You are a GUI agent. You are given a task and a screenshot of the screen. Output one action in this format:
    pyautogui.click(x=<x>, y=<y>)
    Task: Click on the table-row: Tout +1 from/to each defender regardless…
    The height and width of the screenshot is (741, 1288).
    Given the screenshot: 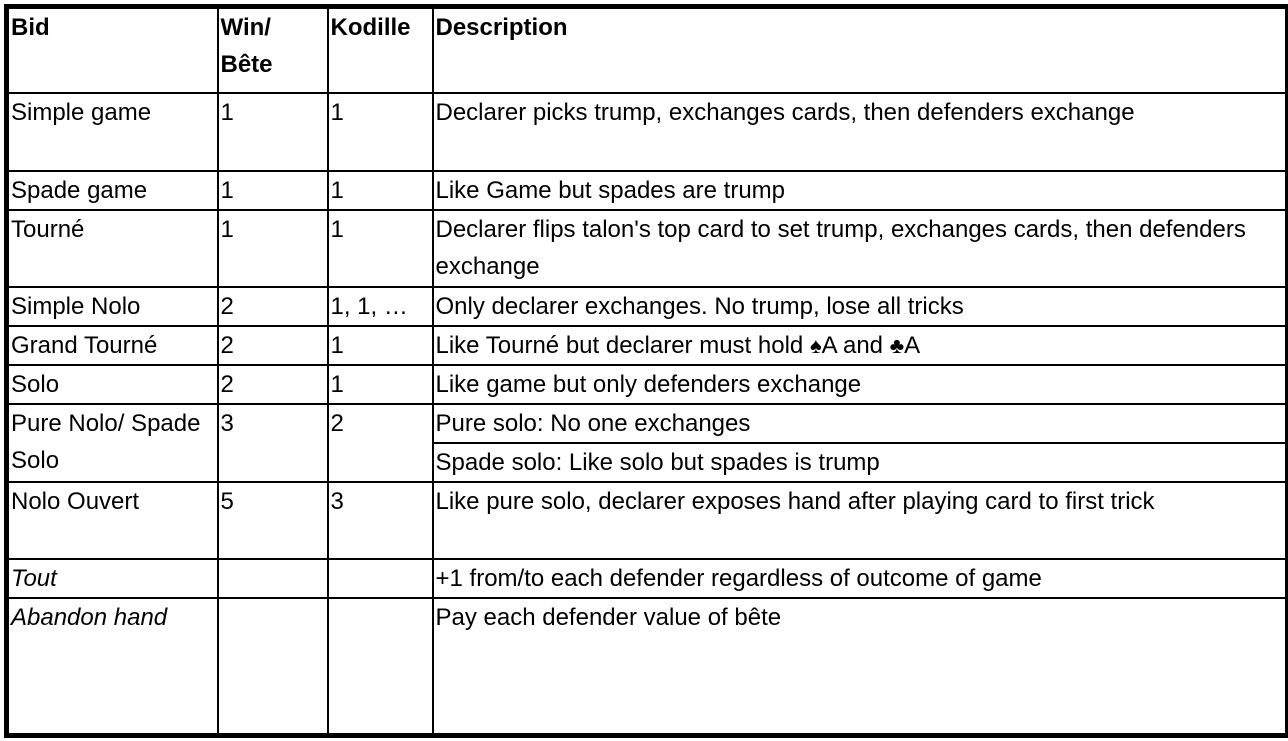 What is the action you would take?
    pyautogui.click(x=646, y=578)
    